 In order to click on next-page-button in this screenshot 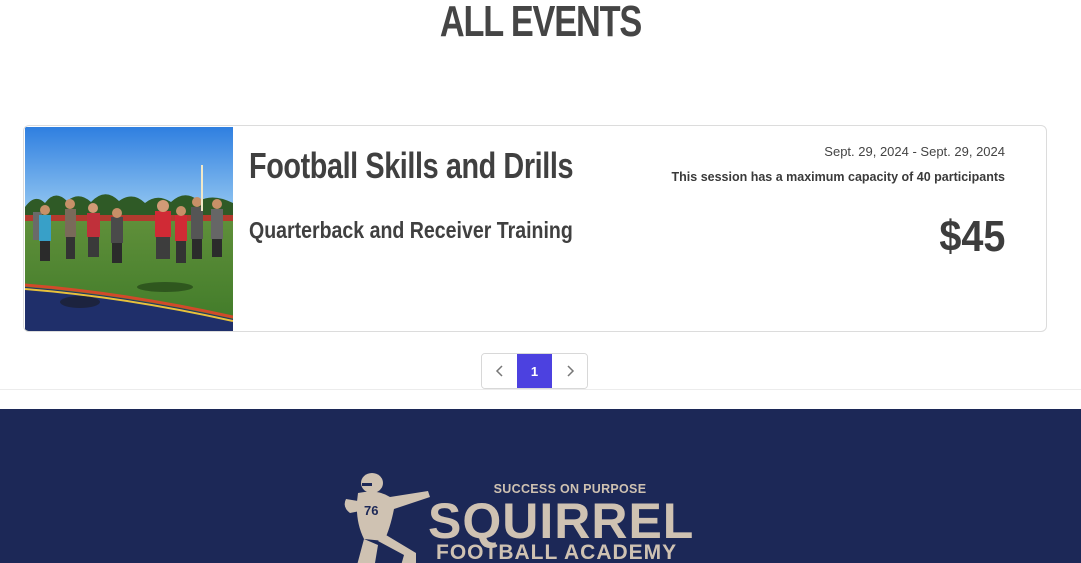, I will do `click(569, 371)`.